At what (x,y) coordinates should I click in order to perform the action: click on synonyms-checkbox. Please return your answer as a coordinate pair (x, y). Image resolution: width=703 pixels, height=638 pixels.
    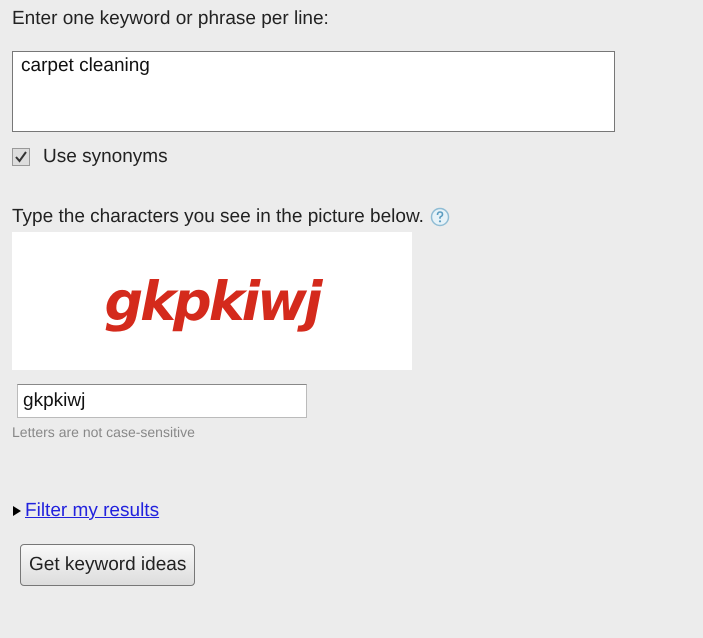
    Looking at the image, I should click on (21, 157).